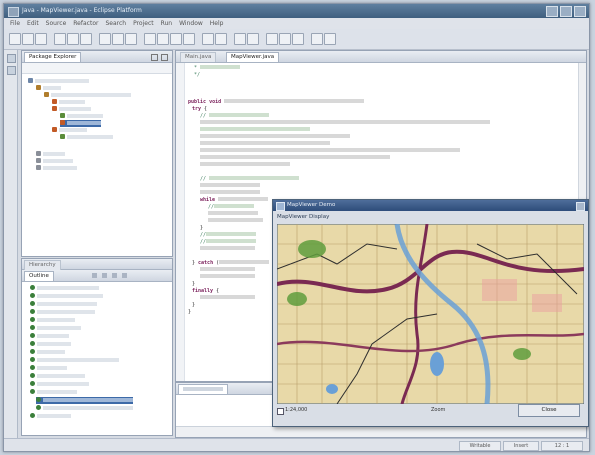  What do you see at coordinates (203, 389) in the screenshot?
I see `tab-console` at bounding box center [203, 389].